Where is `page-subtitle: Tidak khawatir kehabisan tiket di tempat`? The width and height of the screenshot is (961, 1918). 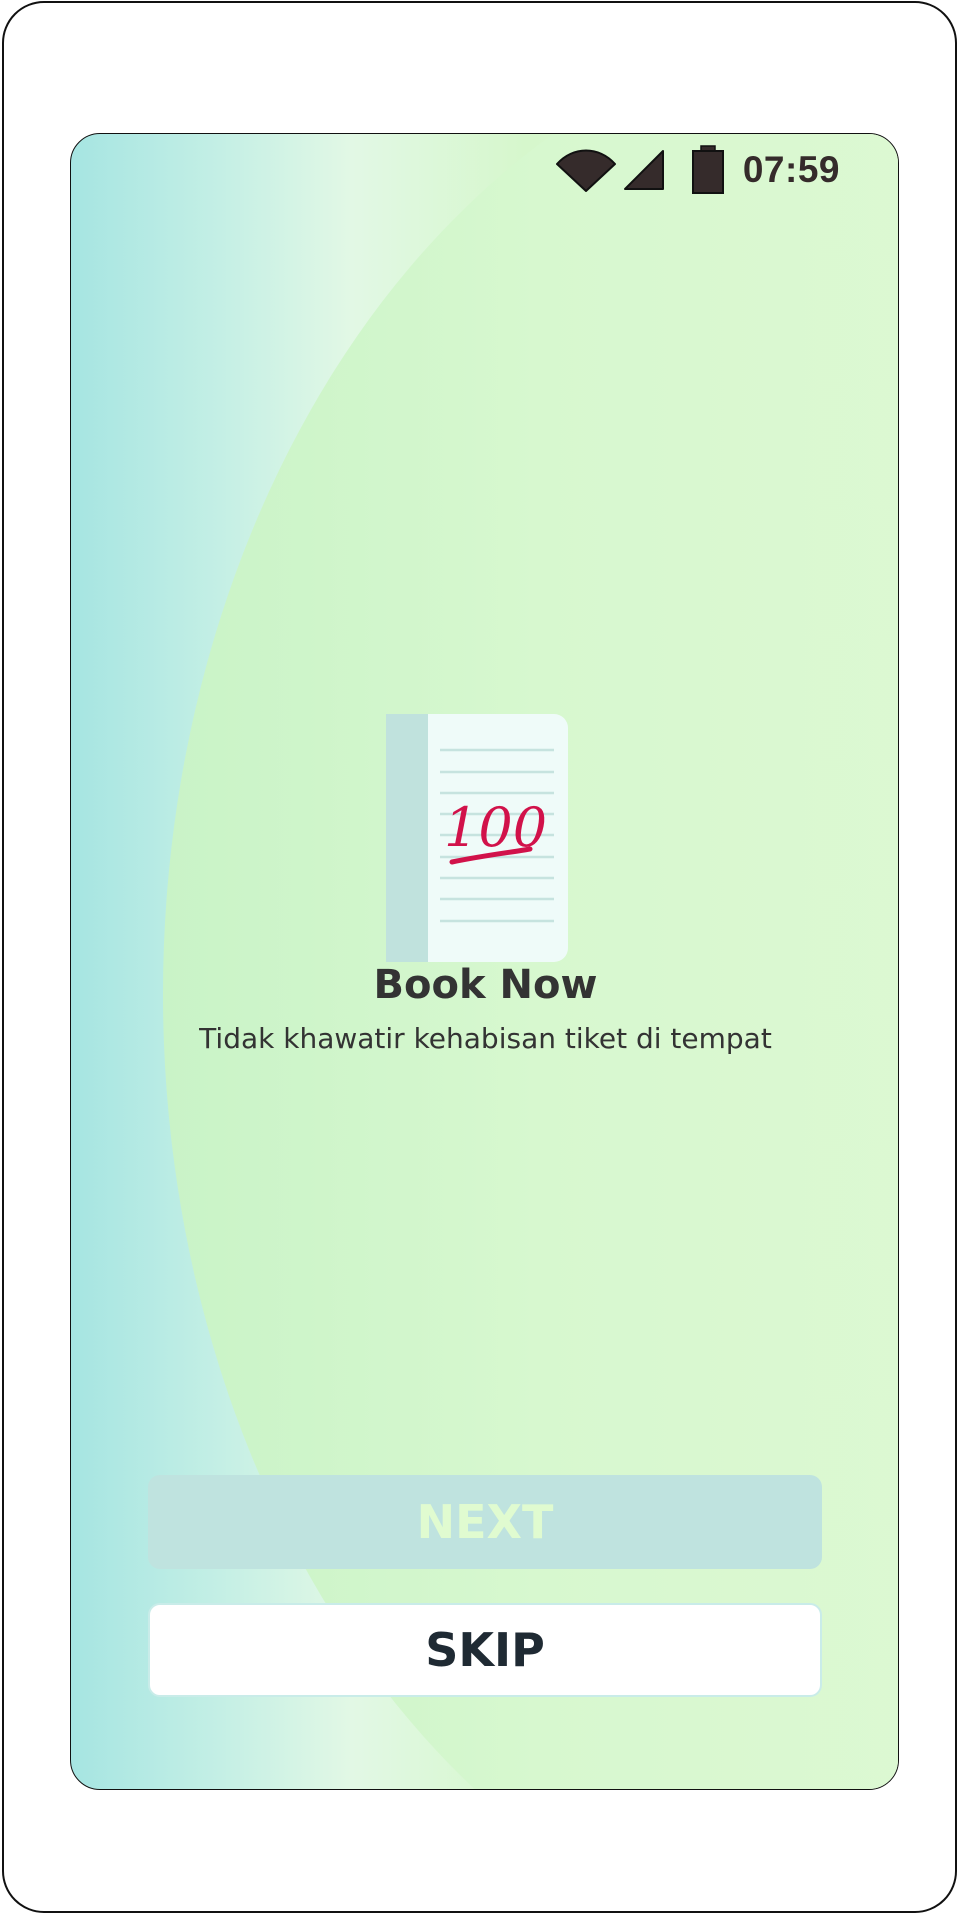 page-subtitle: Tidak khawatir kehabisan tiket di tempat is located at coordinates (485, 1038).